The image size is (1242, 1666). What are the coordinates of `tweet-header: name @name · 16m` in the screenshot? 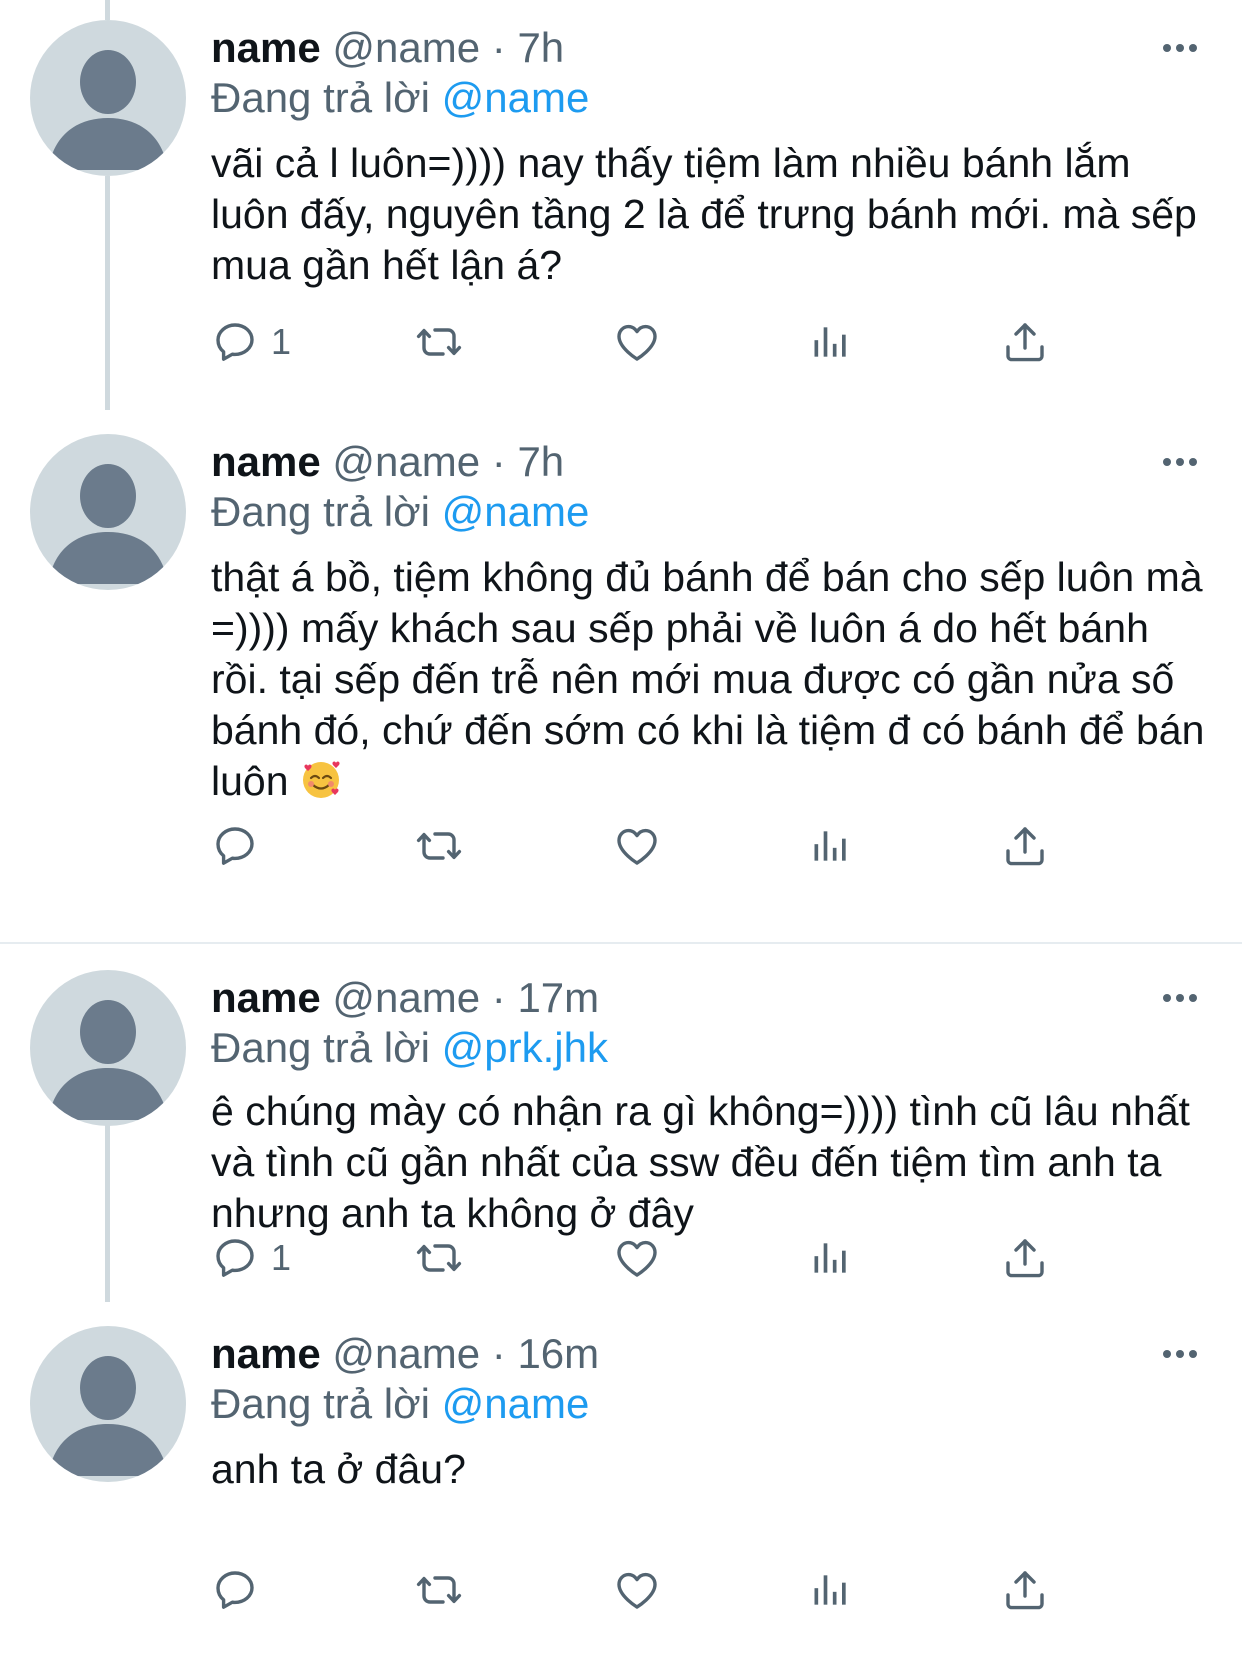 It's located at (405, 1354).